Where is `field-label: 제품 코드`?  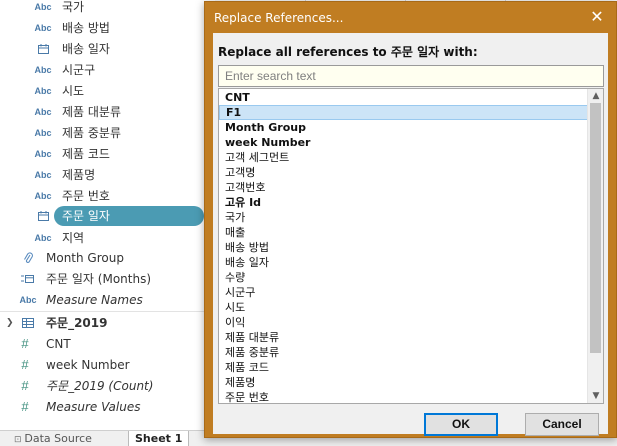
field-label: 제품 코드 is located at coordinates (86, 154).